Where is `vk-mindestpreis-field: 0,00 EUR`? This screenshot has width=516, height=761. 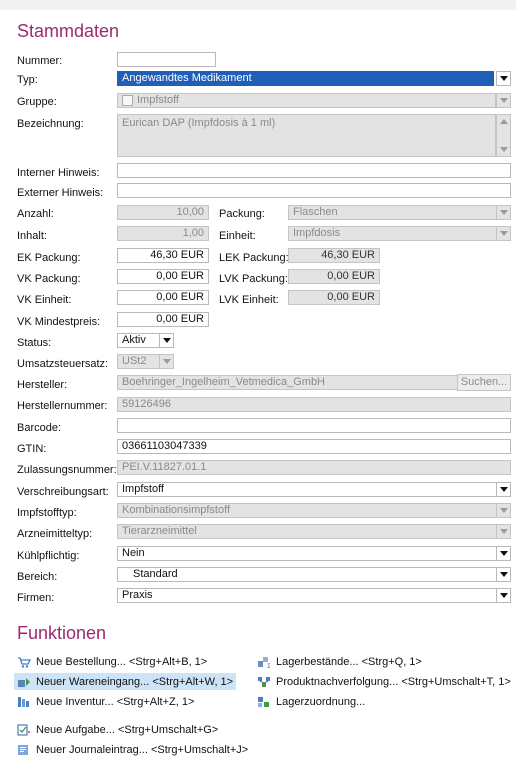 vk-mindestpreis-field: 0,00 EUR is located at coordinates (163, 319).